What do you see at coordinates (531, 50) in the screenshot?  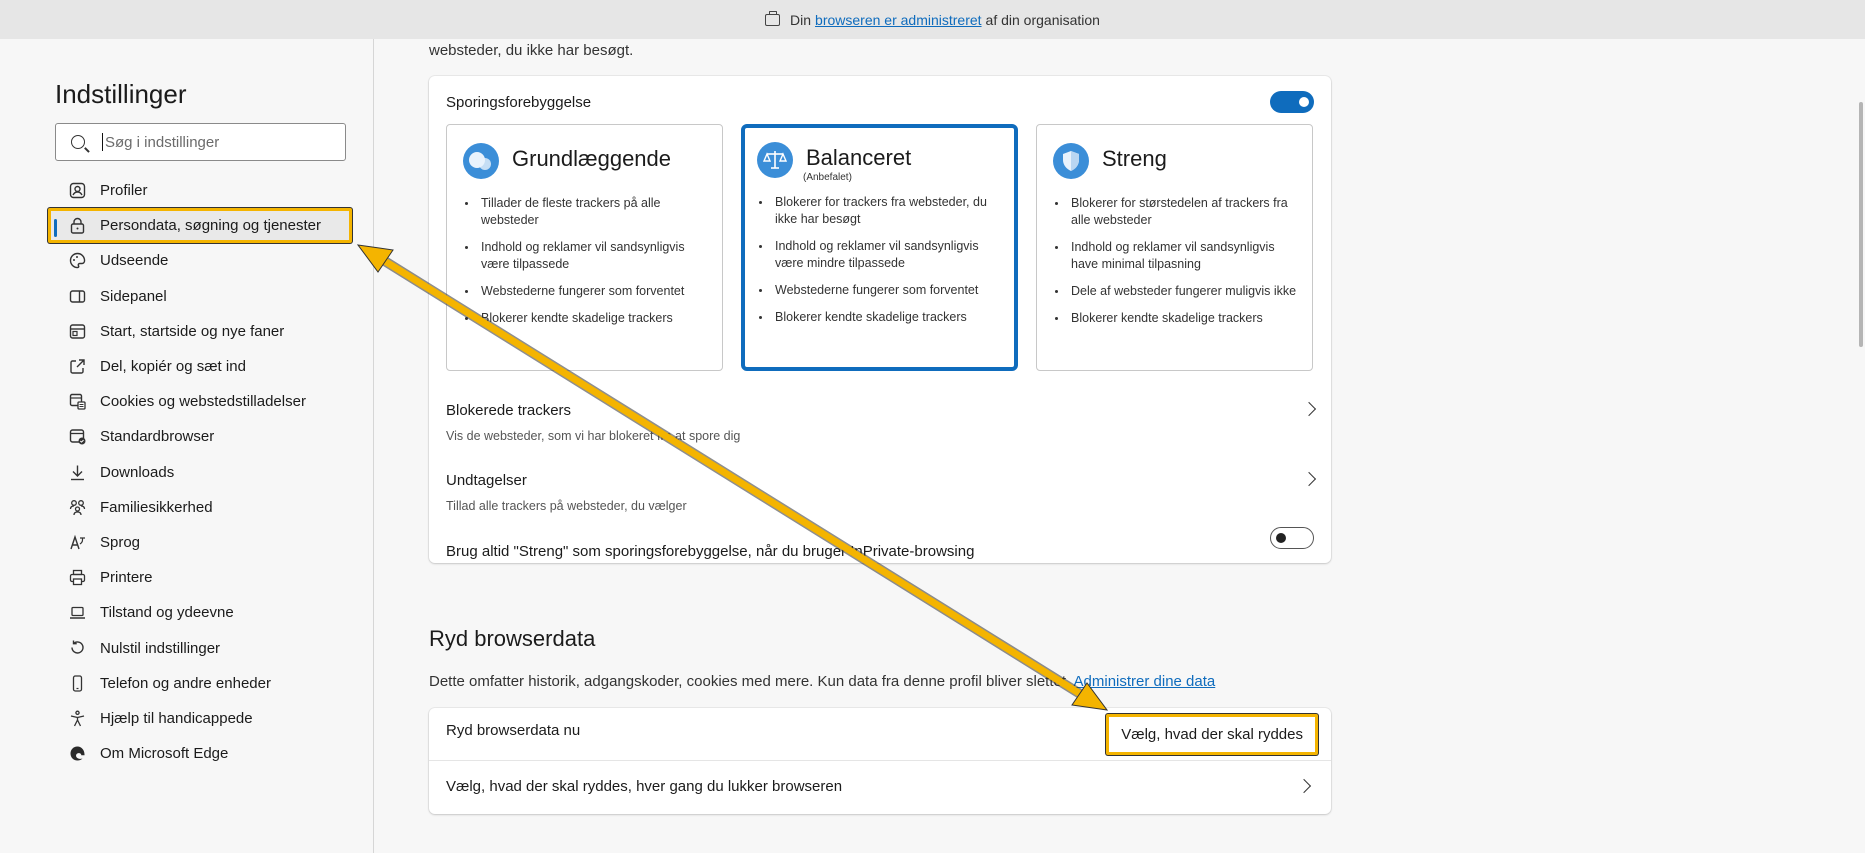 I see `previous-text-snippet: websteder, du ikke har besøgt.` at bounding box center [531, 50].